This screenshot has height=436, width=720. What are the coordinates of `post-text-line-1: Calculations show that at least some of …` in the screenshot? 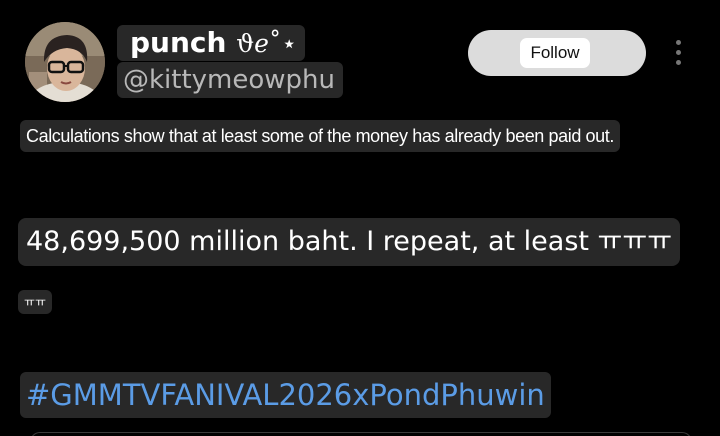 It's located at (320, 136).